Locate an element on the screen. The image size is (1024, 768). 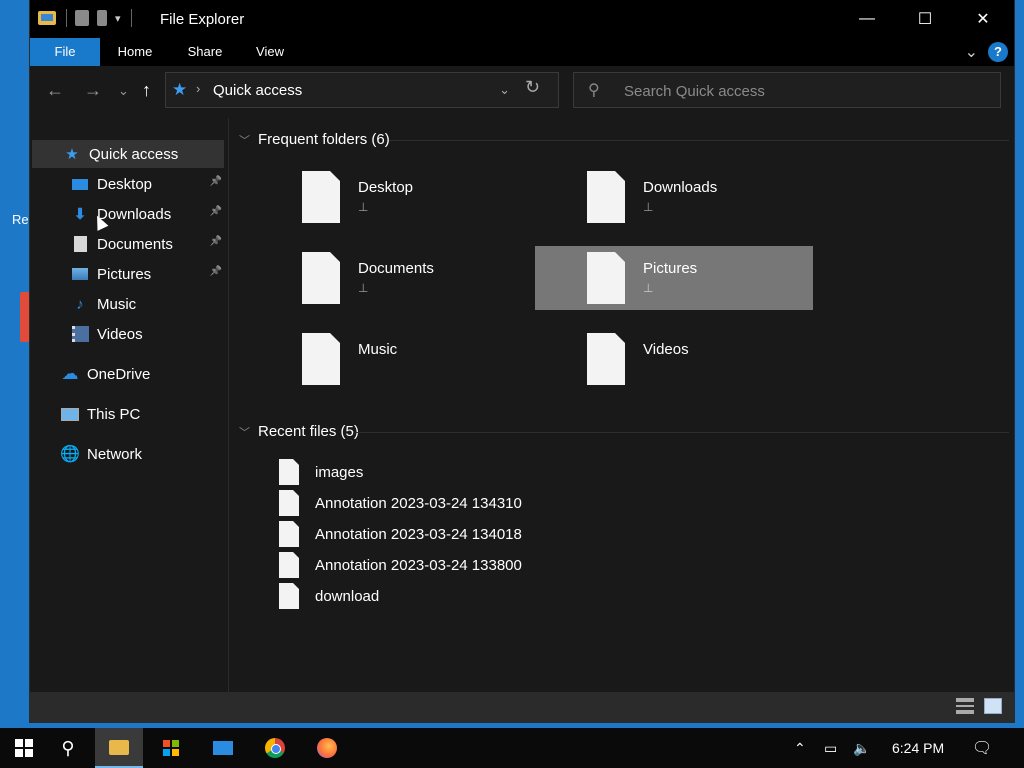
list-item: download is located at coordinates (329, 596).